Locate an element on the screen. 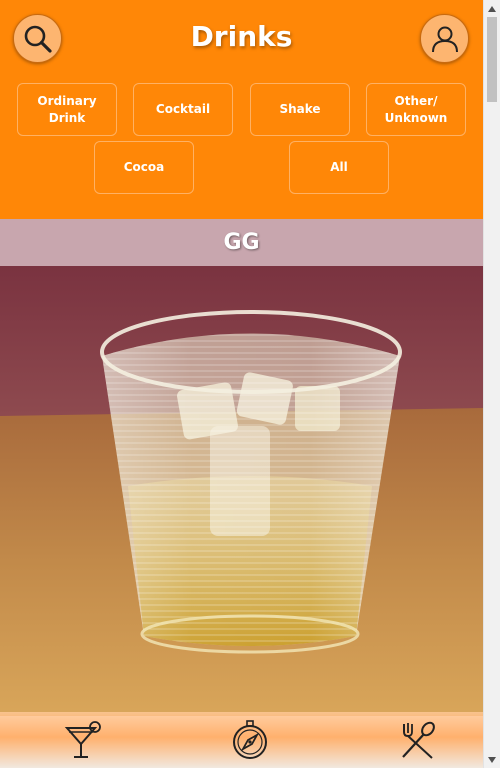 Image resolution: width=500 pixels, height=768 pixels. category-cocktail: Cocktail is located at coordinates (183, 109).